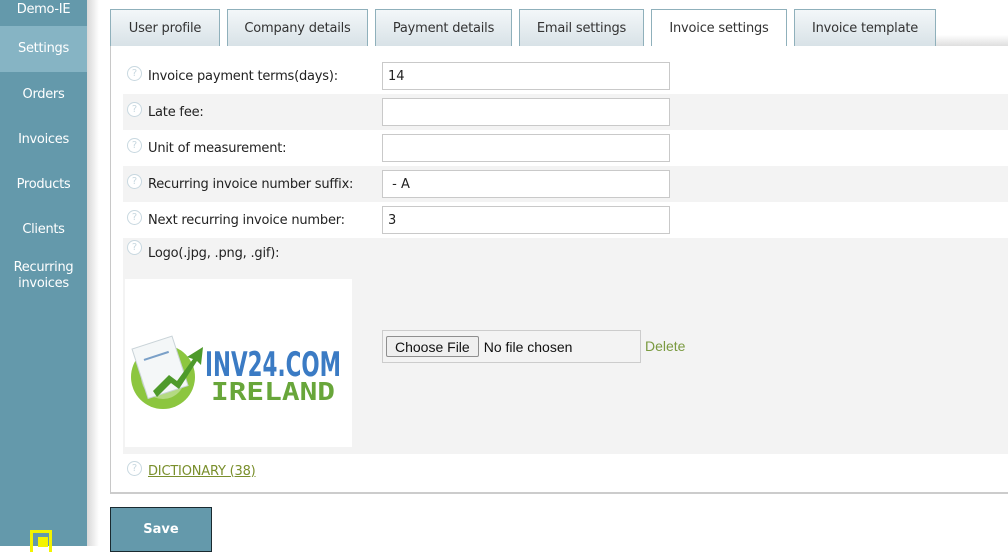 This screenshot has height=552, width=1008. I want to click on tab-invoice-settings: Invoice settings, so click(719, 28).